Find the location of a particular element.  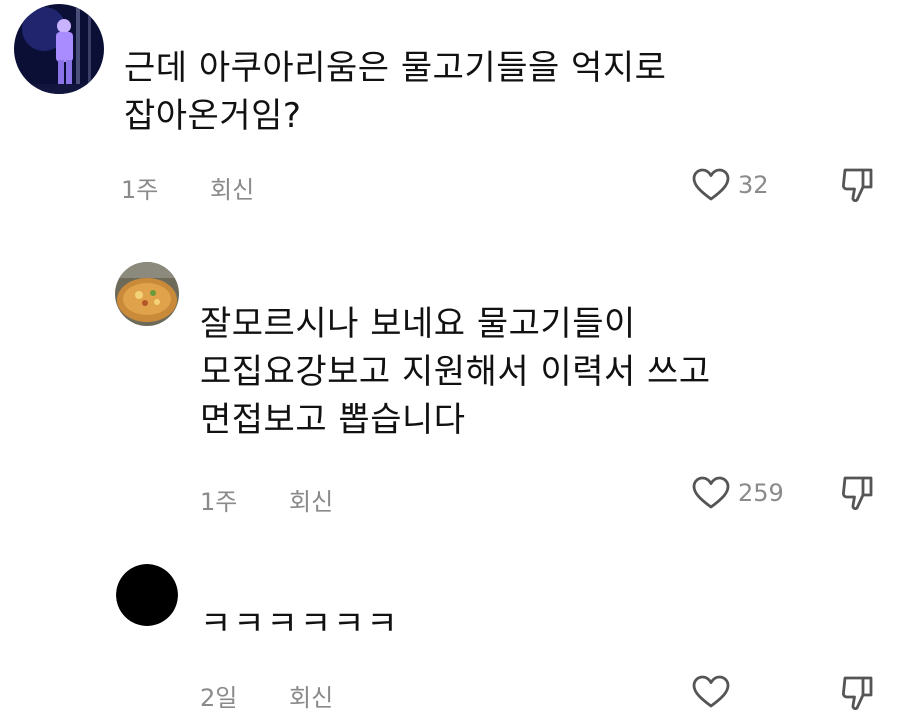

like-button is located at coordinates (715, 692).